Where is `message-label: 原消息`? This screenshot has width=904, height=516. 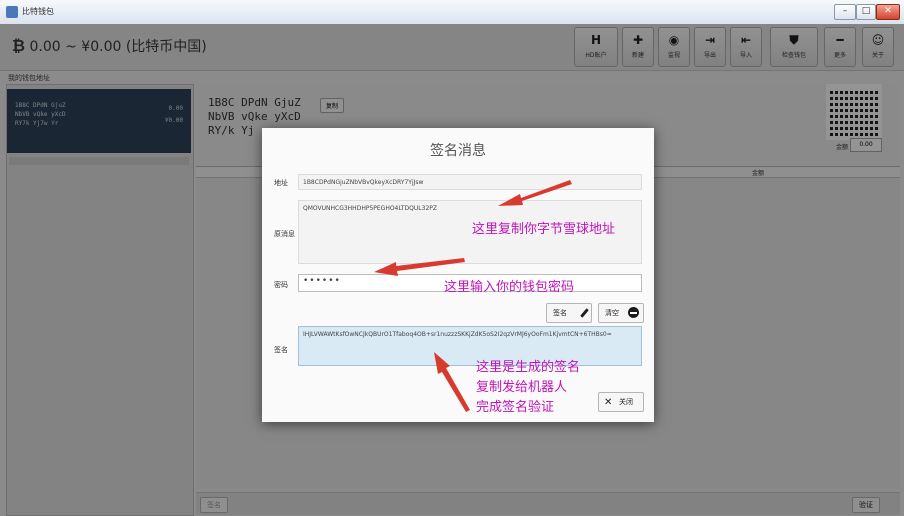
message-label: 原消息 is located at coordinates (284, 234).